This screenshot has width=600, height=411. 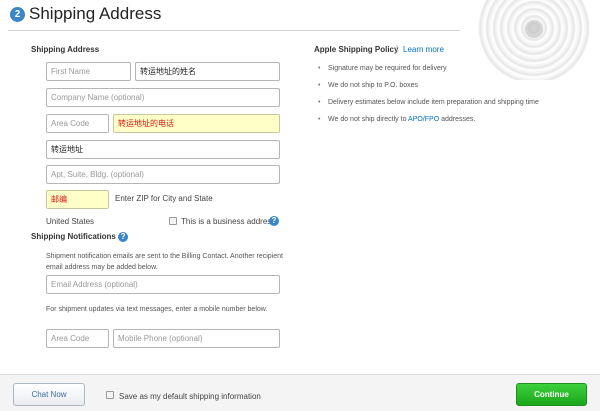 What do you see at coordinates (368, 119) in the screenshot?
I see `policy-item-prefix: We do not ship directly to` at bounding box center [368, 119].